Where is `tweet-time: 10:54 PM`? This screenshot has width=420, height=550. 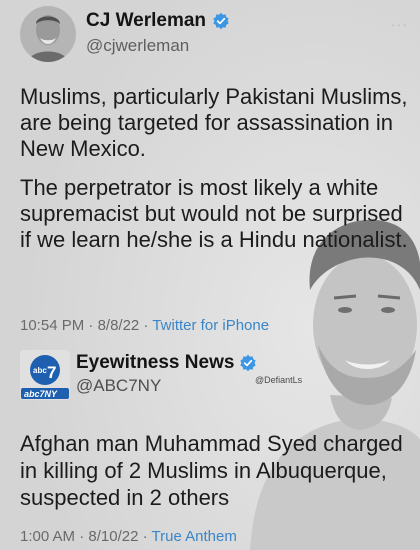 tweet-time: 10:54 PM is located at coordinates (52, 325).